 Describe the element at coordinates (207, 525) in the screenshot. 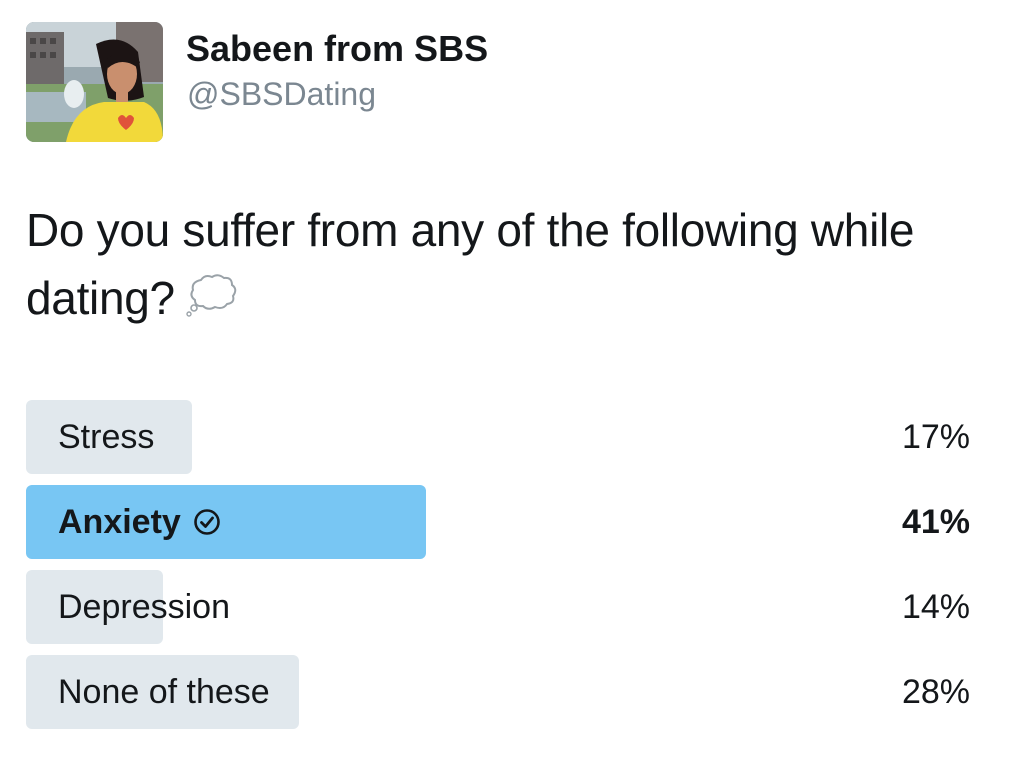

I see `check-circle-icon` at that location.